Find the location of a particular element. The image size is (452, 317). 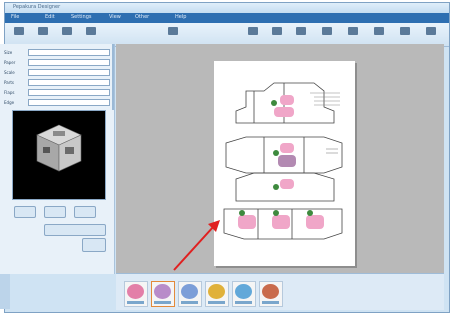

toolbar-open-button is located at coordinates (19, 34).